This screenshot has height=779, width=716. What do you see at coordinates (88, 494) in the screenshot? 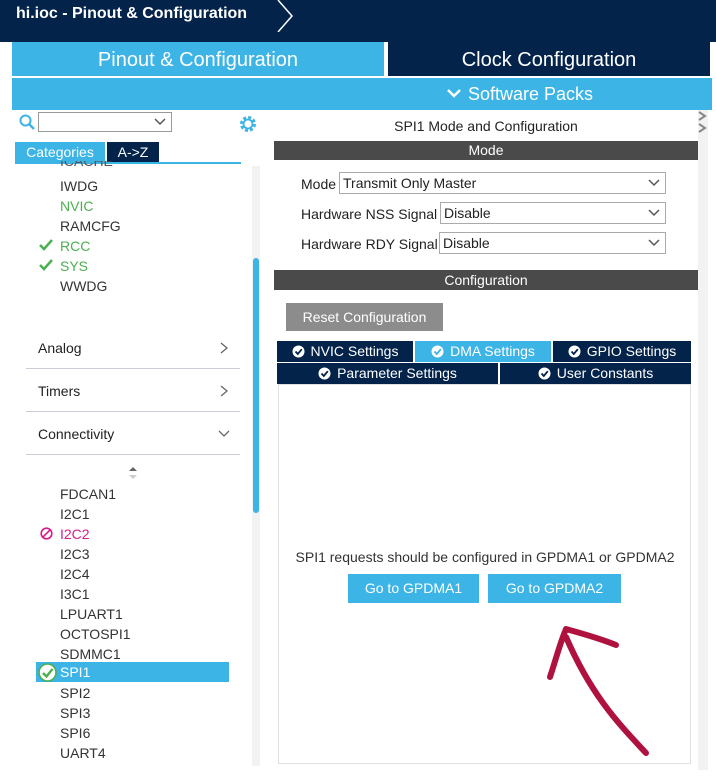
I see `list-item-fdcan1: FDCAN1` at bounding box center [88, 494].